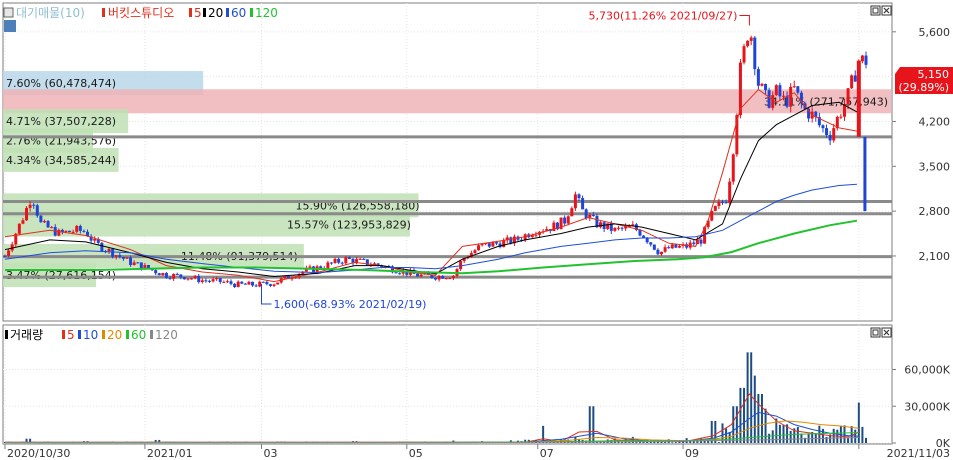  I want to click on volume-profile-label: 15.57% (123,953,829), so click(349, 225).